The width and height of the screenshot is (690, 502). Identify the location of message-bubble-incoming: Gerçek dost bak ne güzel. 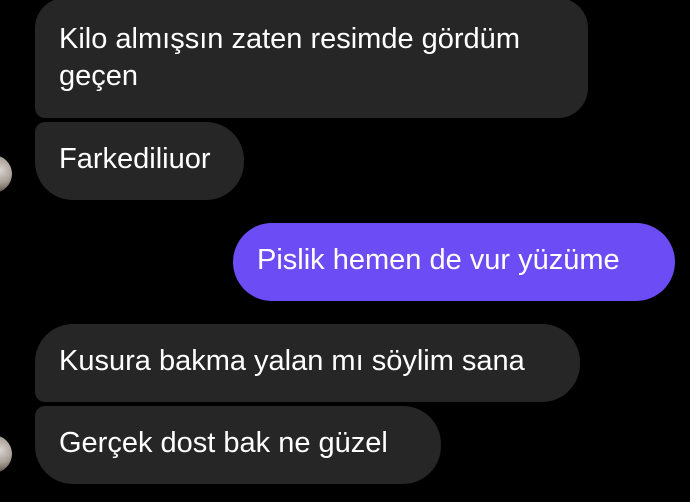
(238, 445).